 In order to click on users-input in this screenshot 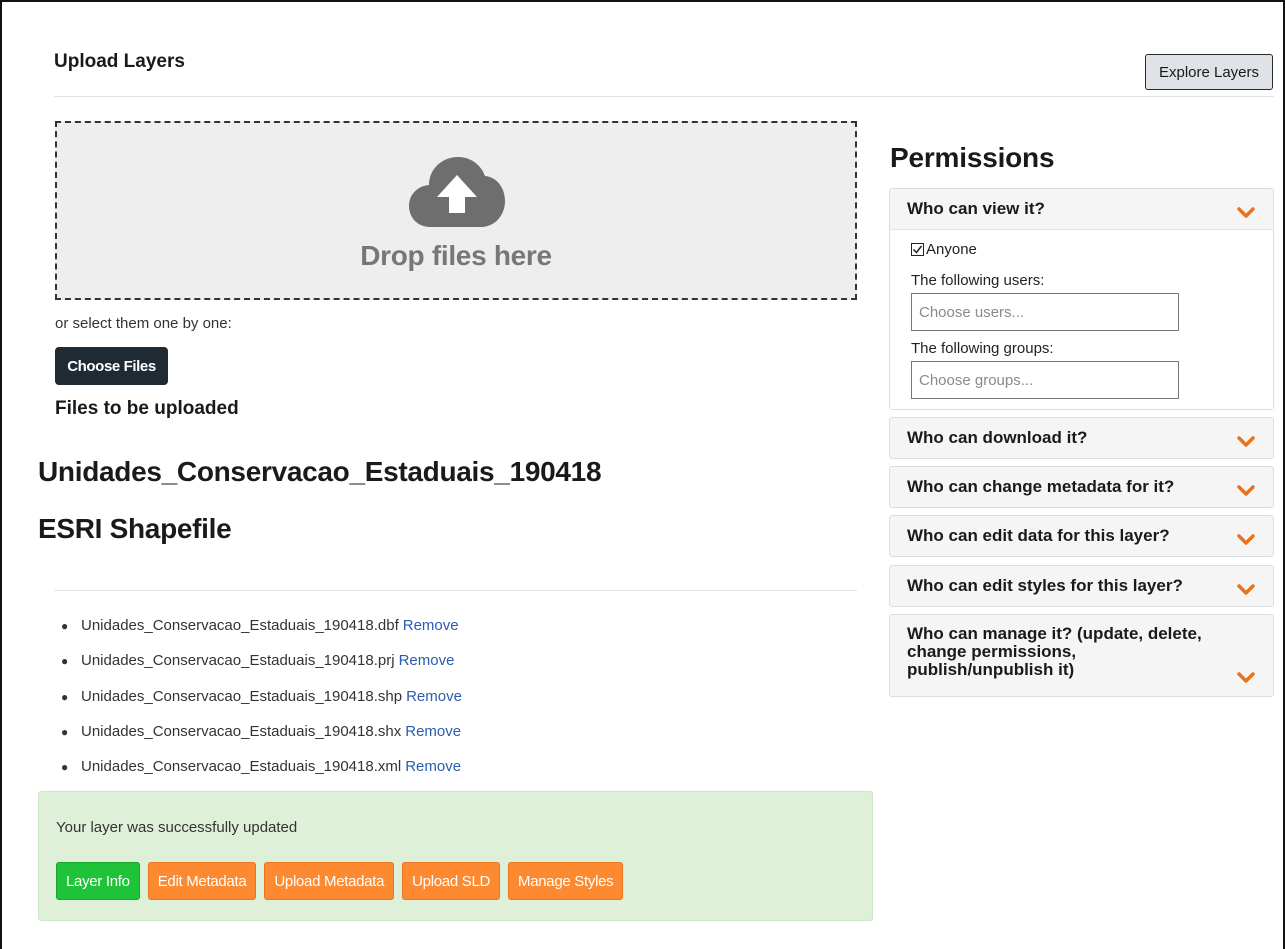, I will do `click(1045, 312)`.